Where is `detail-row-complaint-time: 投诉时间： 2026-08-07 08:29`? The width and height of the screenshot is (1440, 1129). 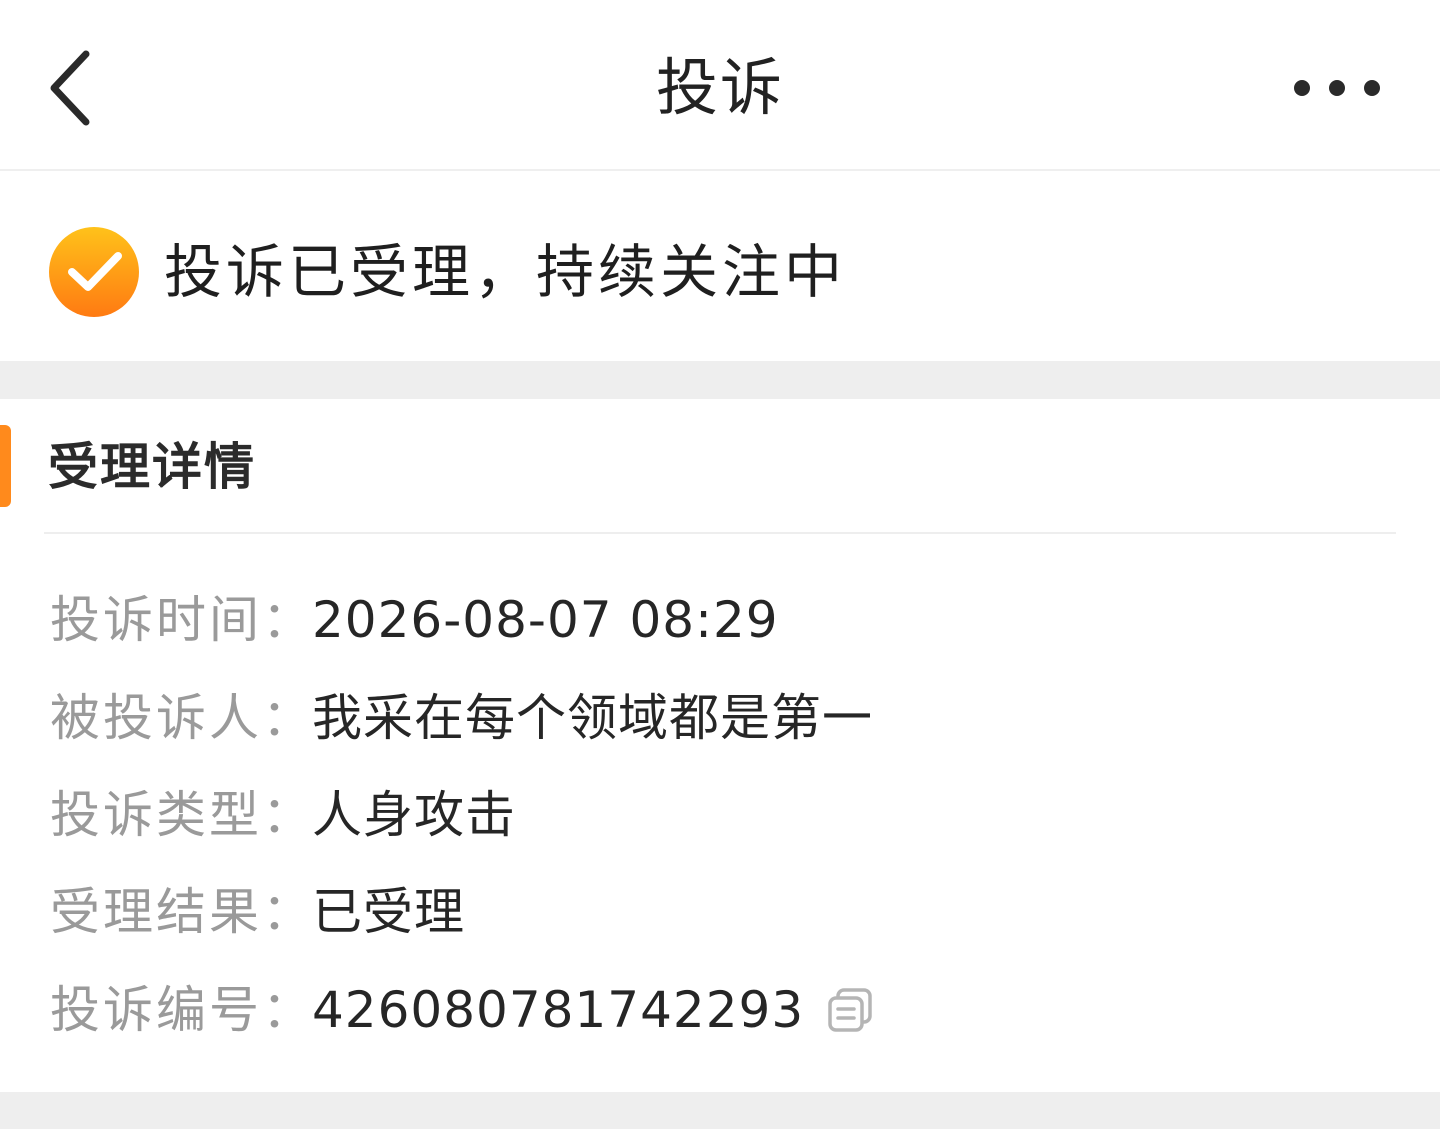 detail-row-complaint-time: 投诉时间： 2026-08-07 08:29 is located at coordinates (414, 620).